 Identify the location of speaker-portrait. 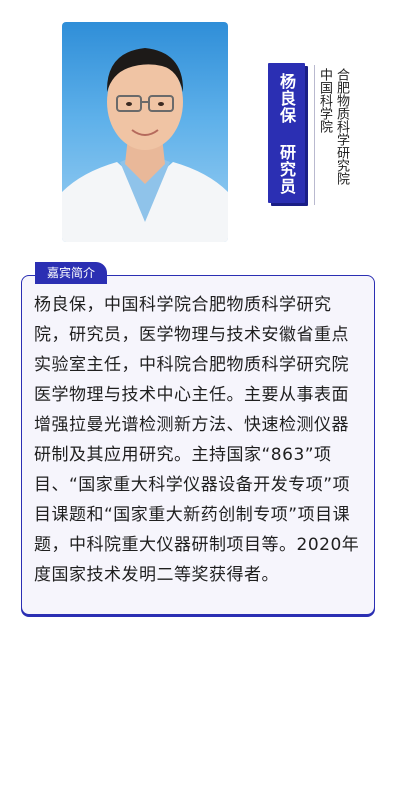
(145, 132).